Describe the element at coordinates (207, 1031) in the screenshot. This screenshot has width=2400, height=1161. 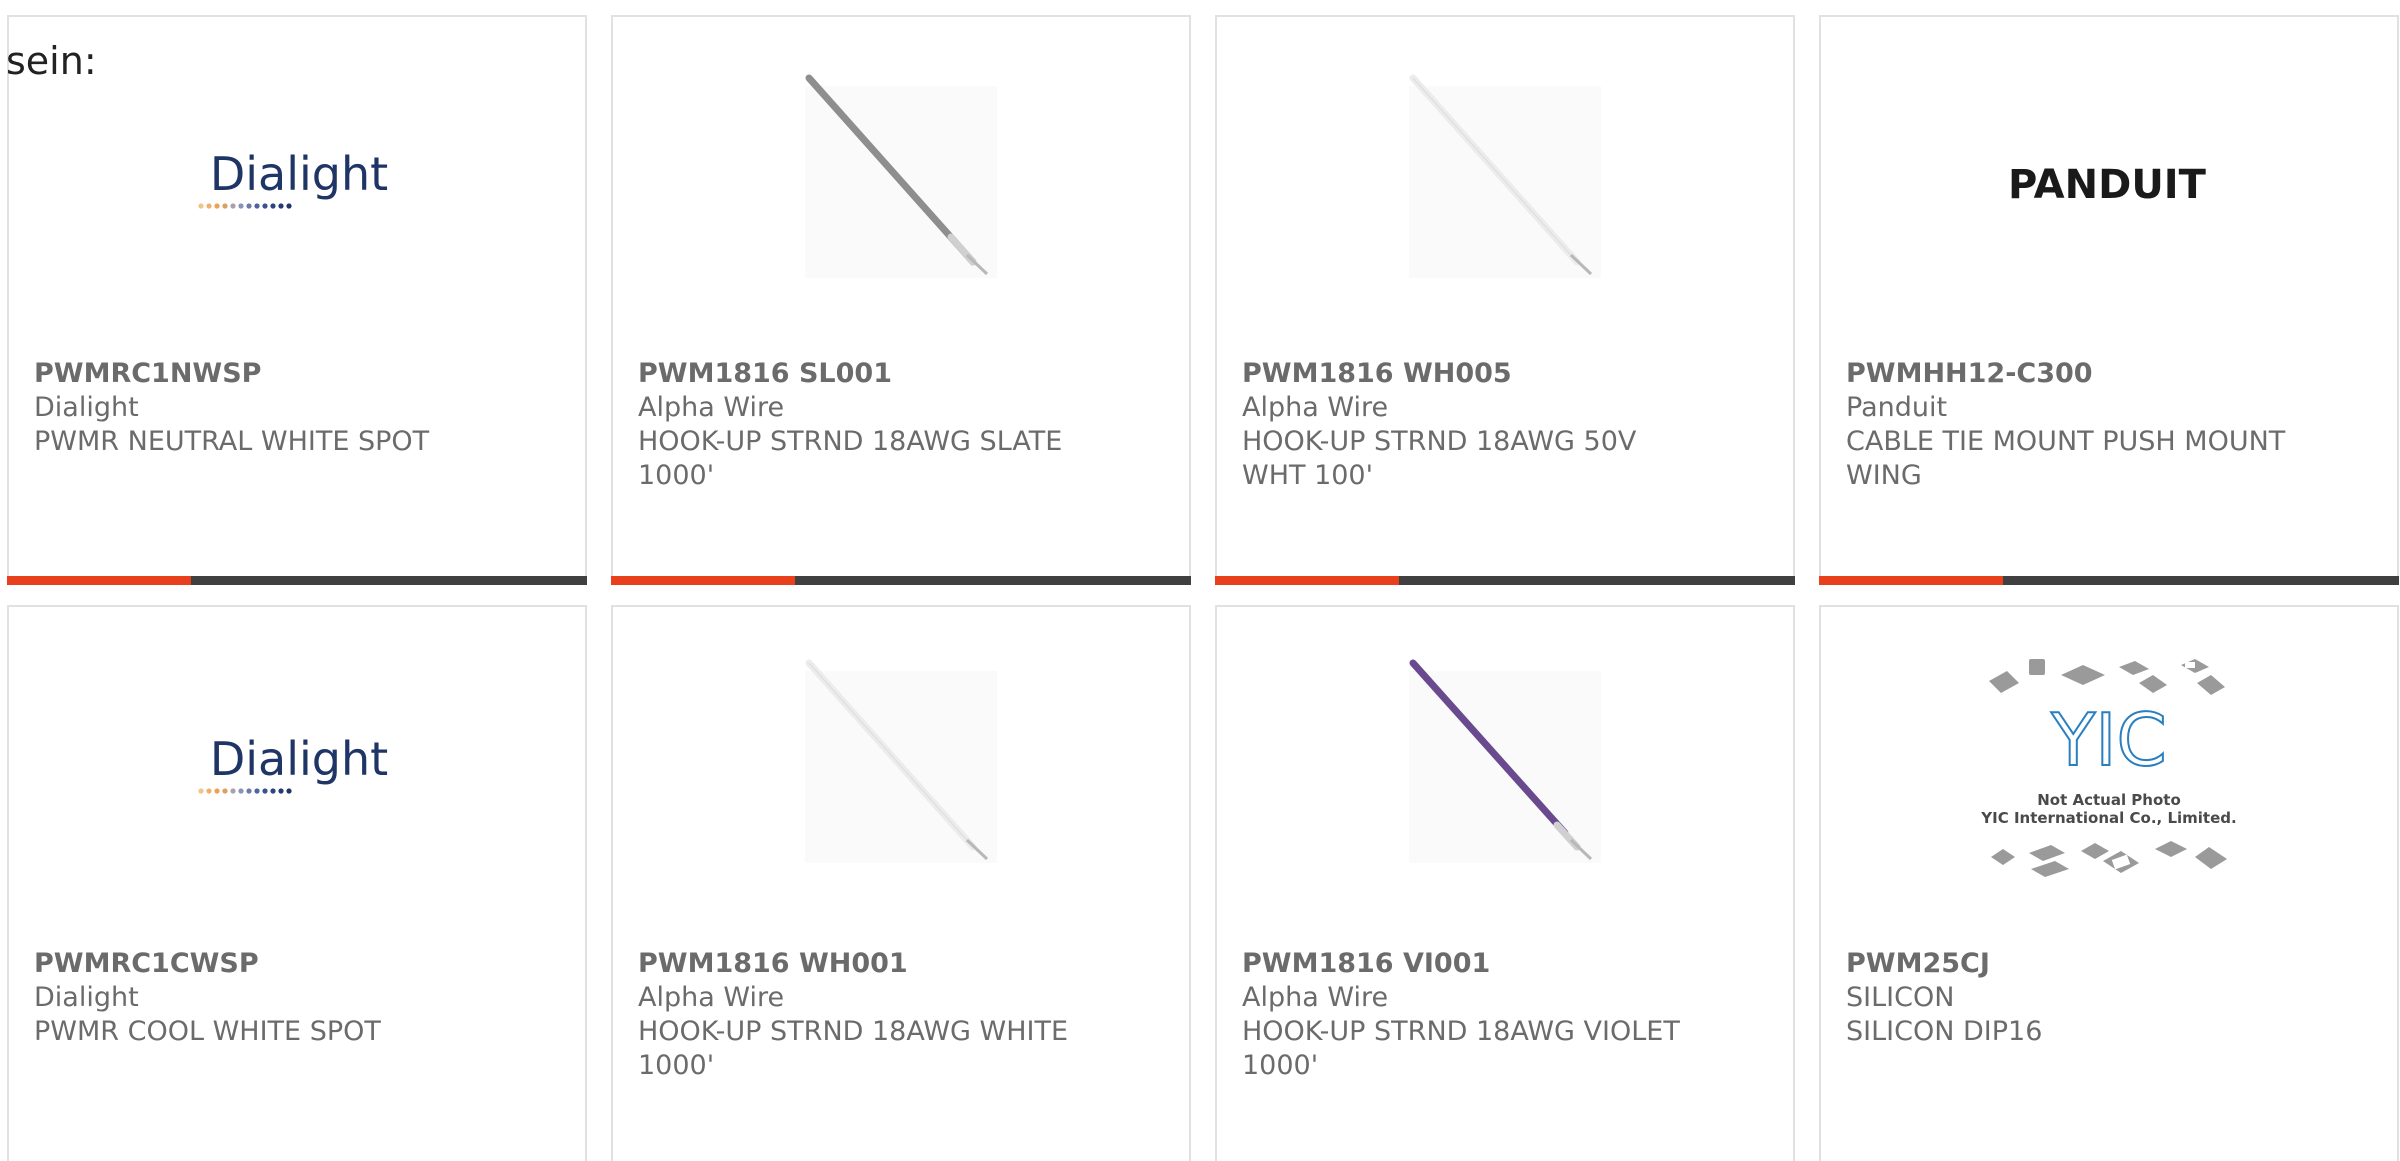
I see `description: PWMR COOL WHITE SPOT` at that location.